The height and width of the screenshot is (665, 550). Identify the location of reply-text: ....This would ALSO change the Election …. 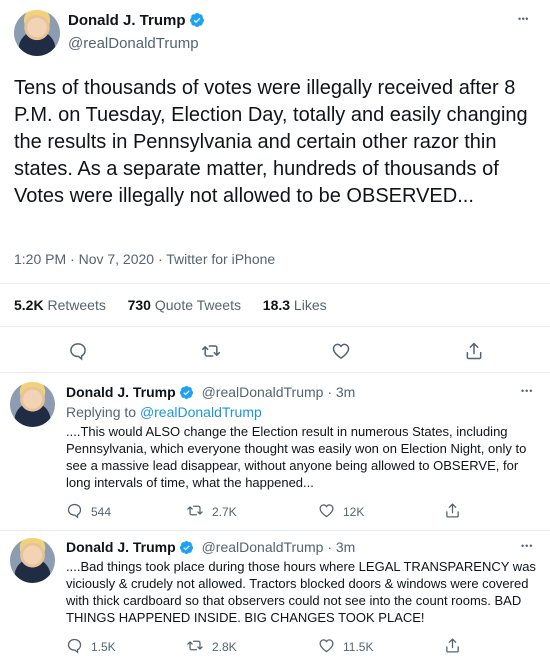
(296, 457).